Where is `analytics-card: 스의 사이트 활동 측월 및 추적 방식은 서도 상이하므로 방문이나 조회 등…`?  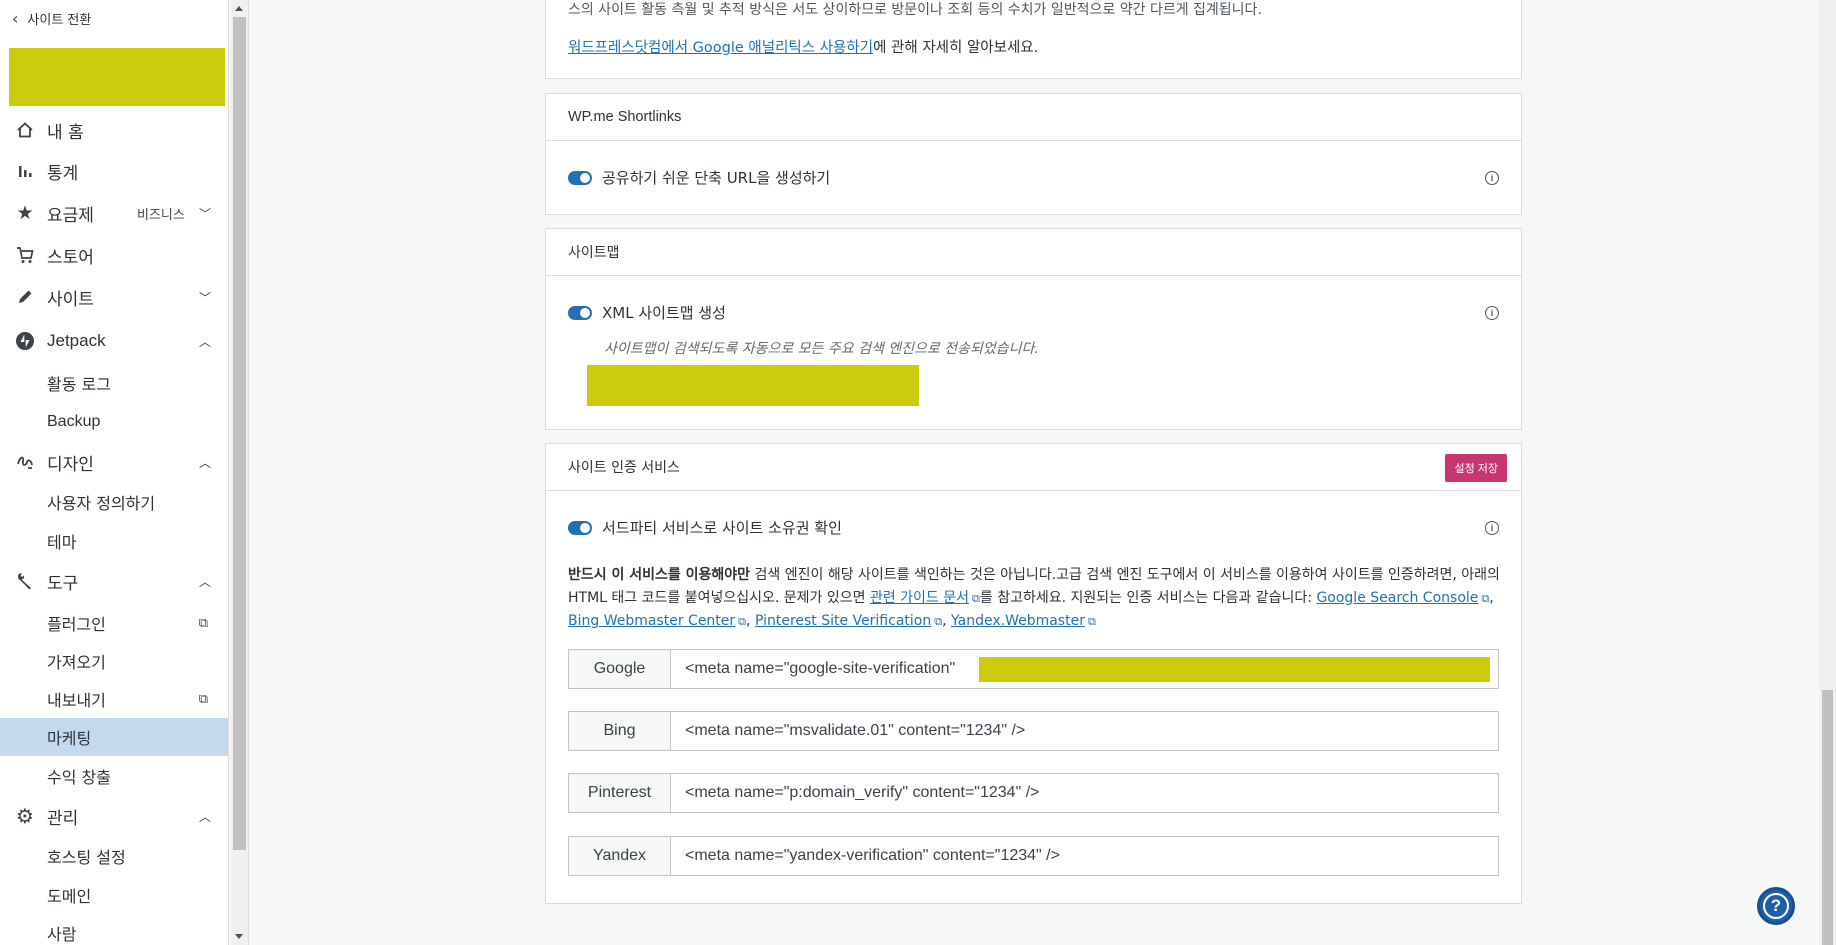
analytics-card: 스의 사이트 활동 측월 및 추적 방식은 서도 상이하므로 방문이나 조회 등… is located at coordinates (1033, 39).